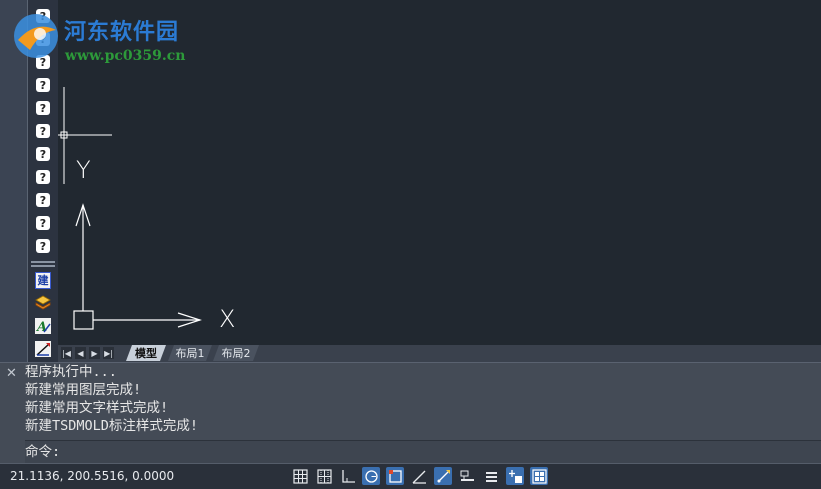 This screenshot has height=489, width=821. Describe the element at coordinates (112, 426) in the screenshot. I see `history-line: 新建TSDMOLD标注样式完成!` at that location.